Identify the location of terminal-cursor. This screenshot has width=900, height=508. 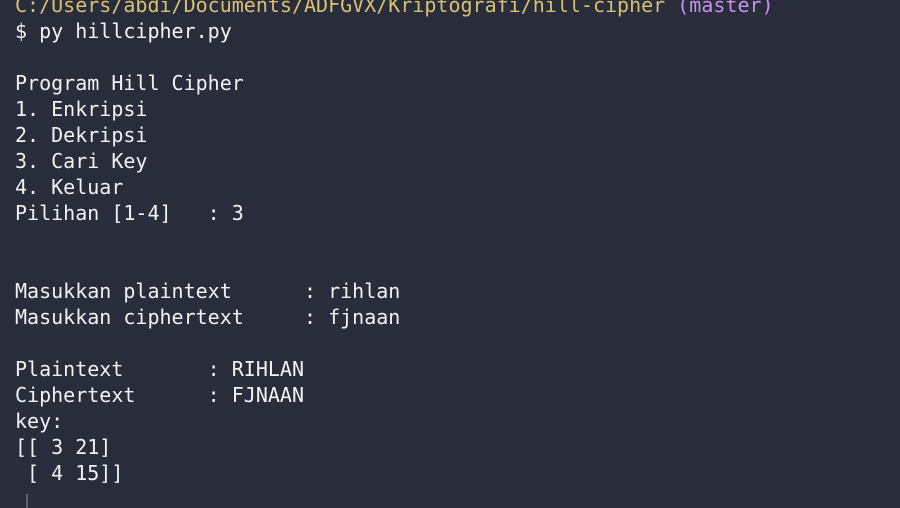
(27, 500).